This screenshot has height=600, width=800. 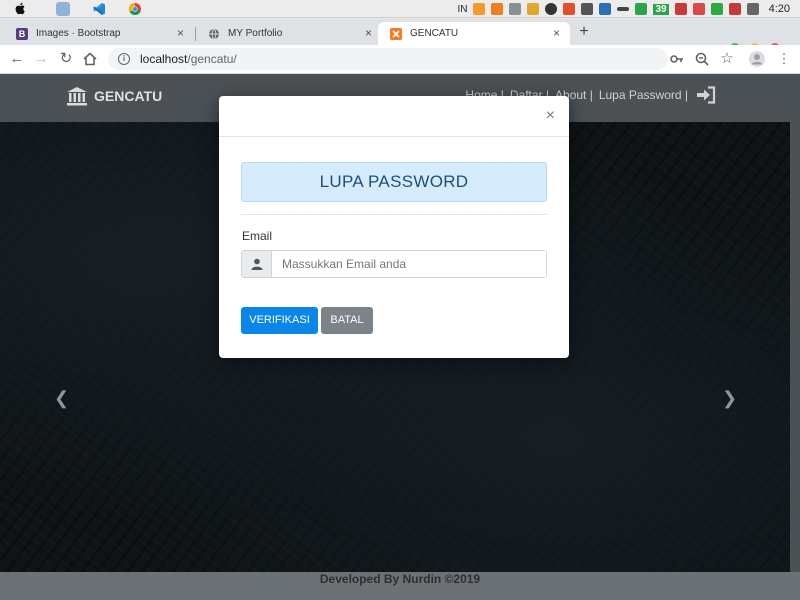 What do you see at coordinates (388, 59) in the screenshot?
I see `address-bar: i localhost/gencatu/` at bounding box center [388, 59].